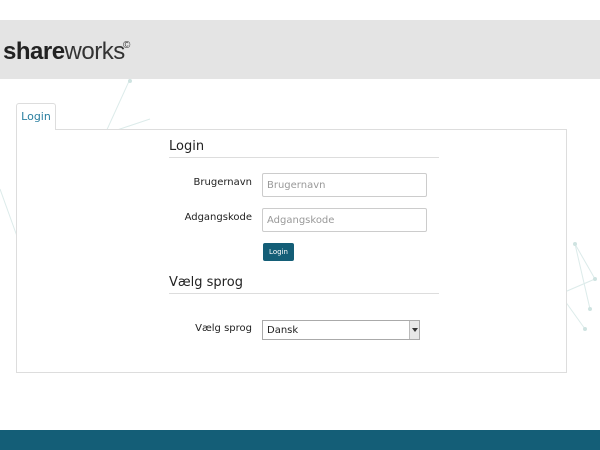  I want to click on top-strip, so click(300, 10).